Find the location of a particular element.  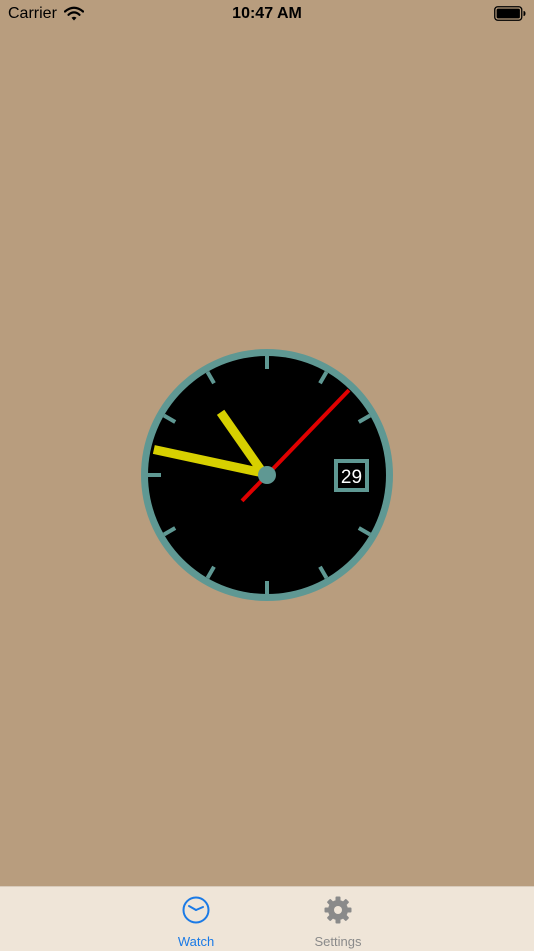

status-bar: Carrier 10:47 AM is located at coordinates (267, 14).